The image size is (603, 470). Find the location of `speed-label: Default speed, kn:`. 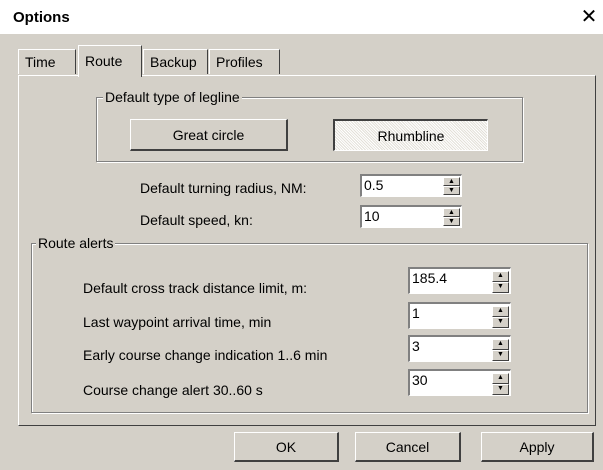

speed-label: Default speed, kn: is located at coordinates (196, 220).